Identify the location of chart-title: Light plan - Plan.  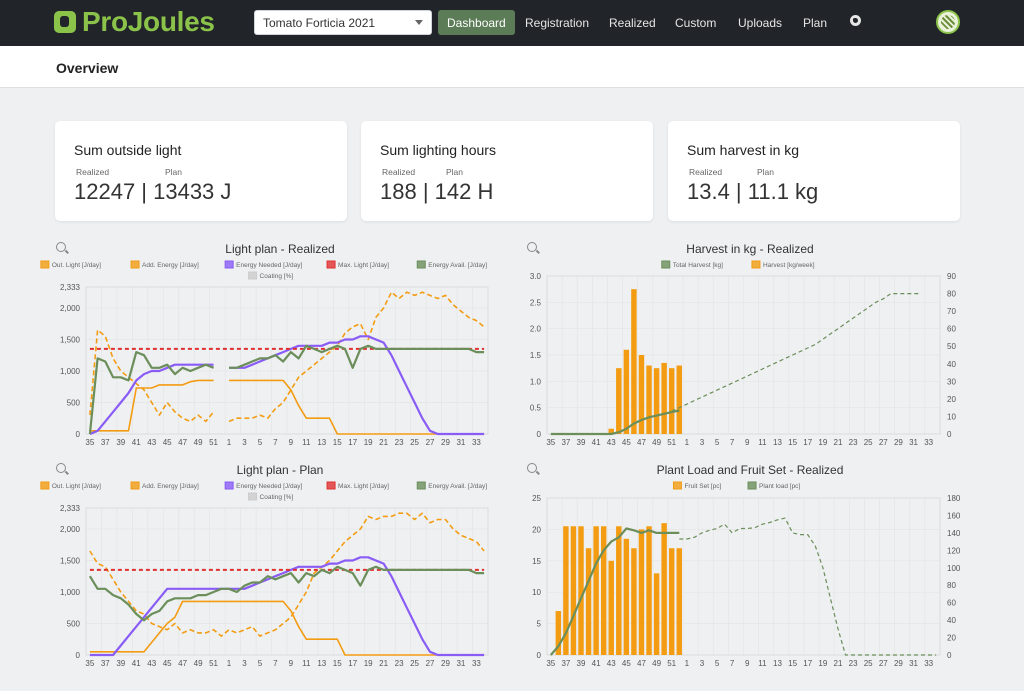
(280, 470).